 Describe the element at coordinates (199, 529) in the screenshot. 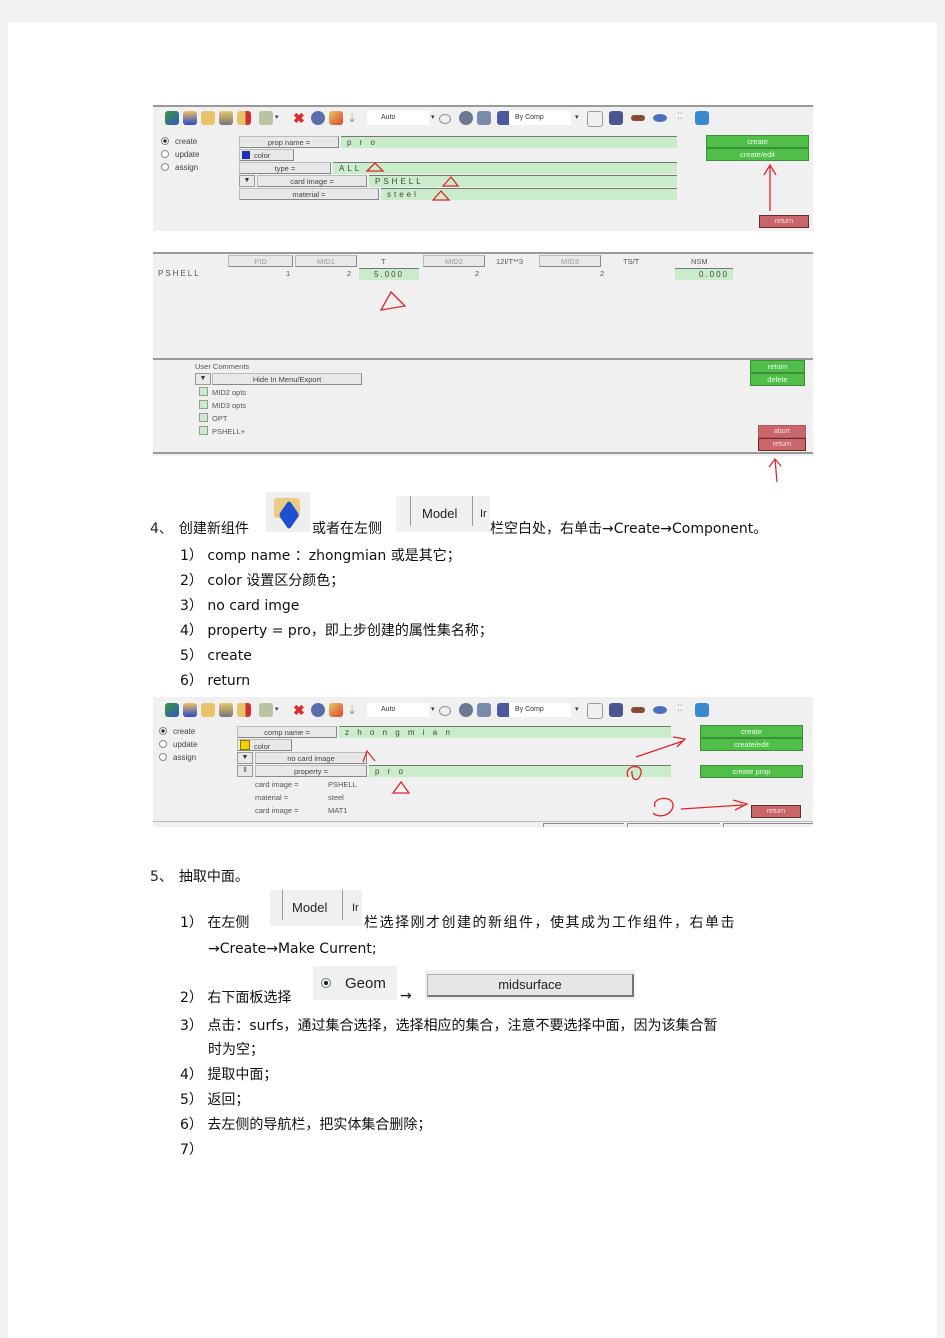

I see `step4-heading: 4、 创建新组件` at that location.